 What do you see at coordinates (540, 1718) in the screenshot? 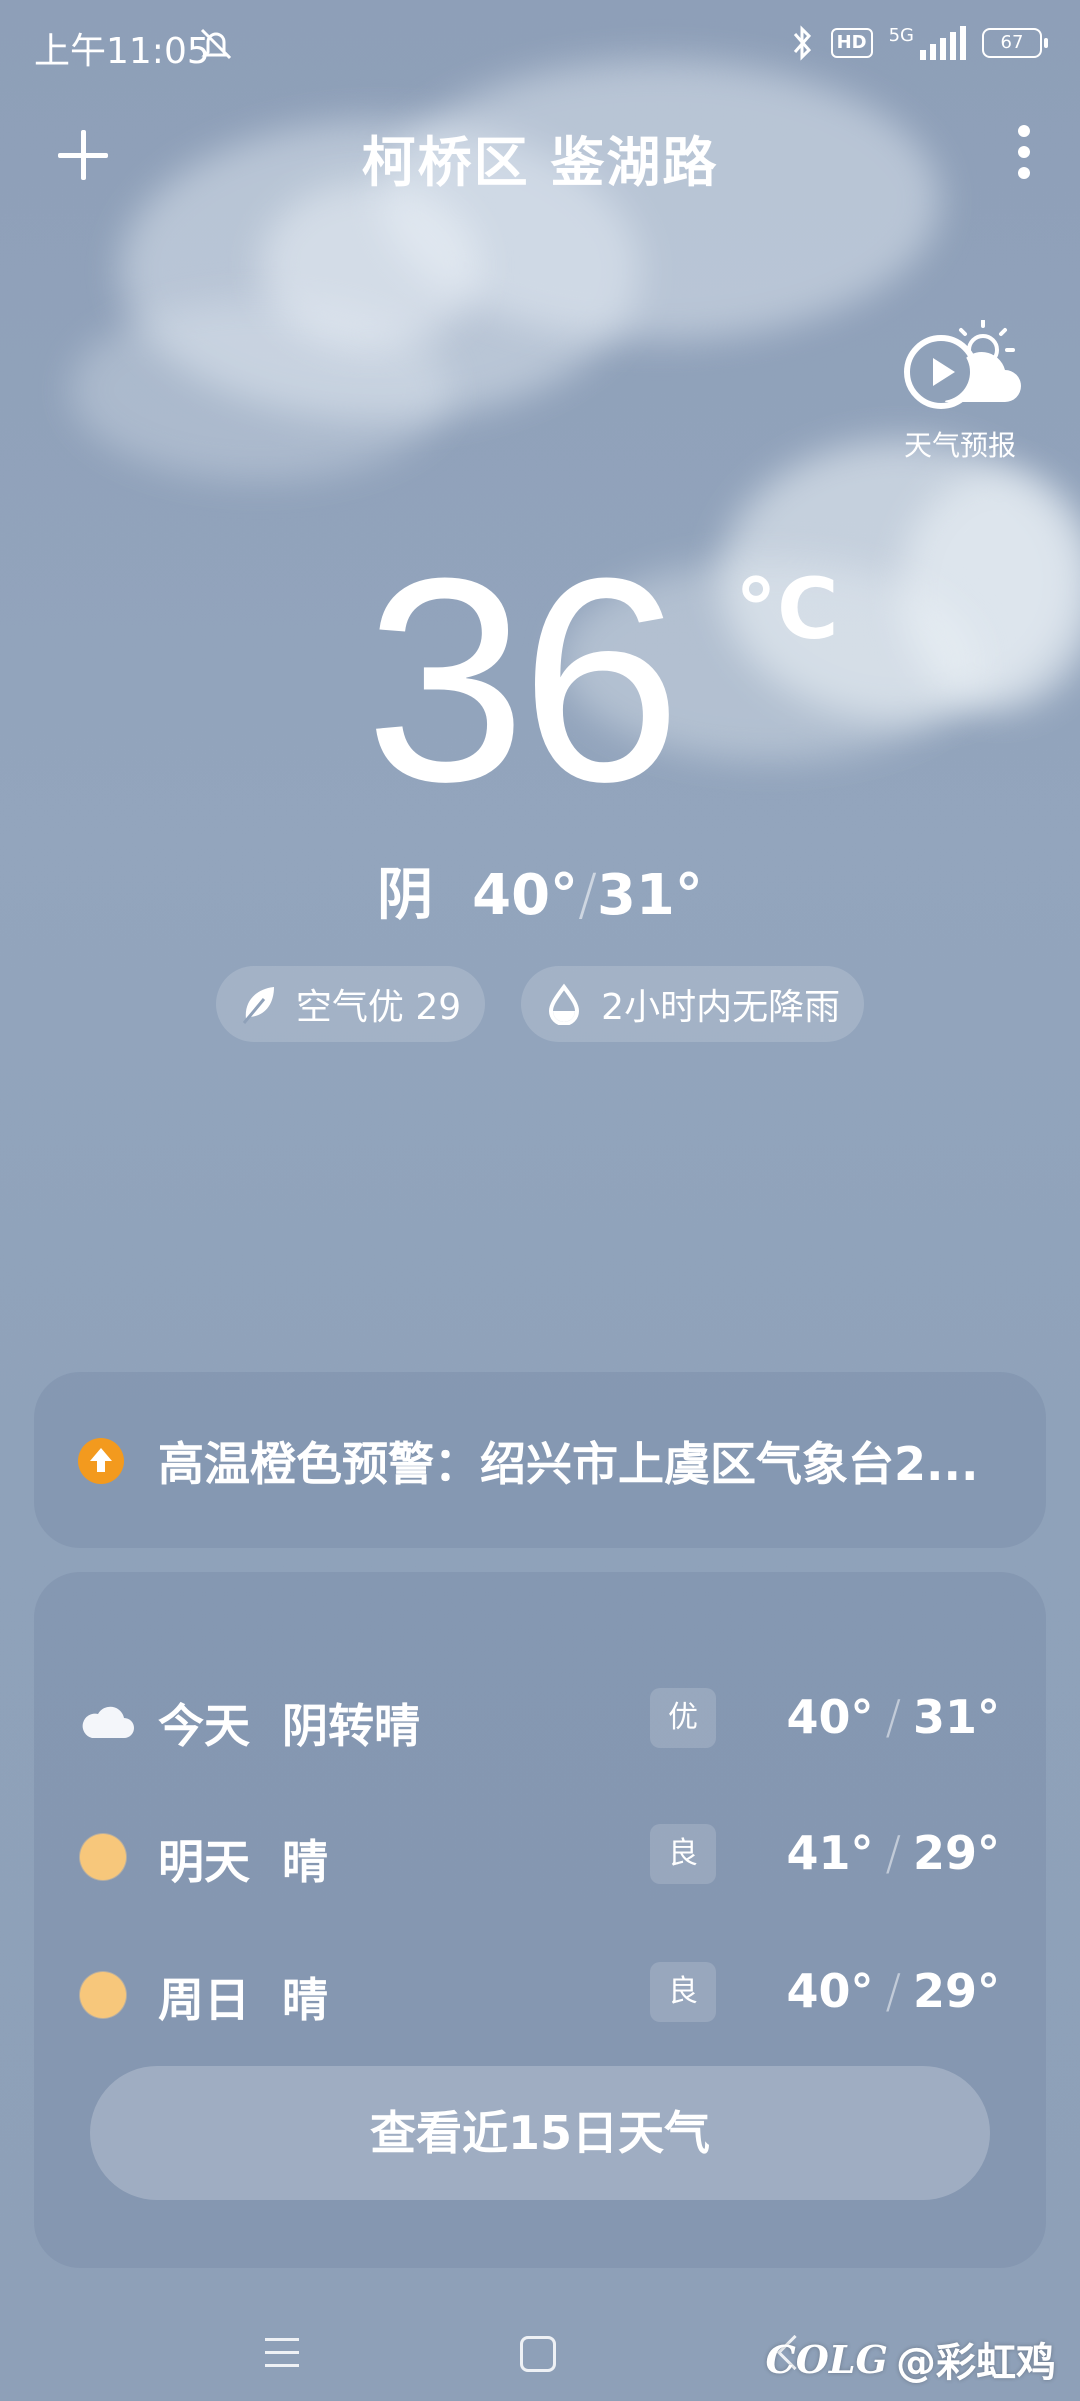
I see `forecast-row-today: 今天 阴转晴 优 40°/31°` at bounding box center [540, 1718].